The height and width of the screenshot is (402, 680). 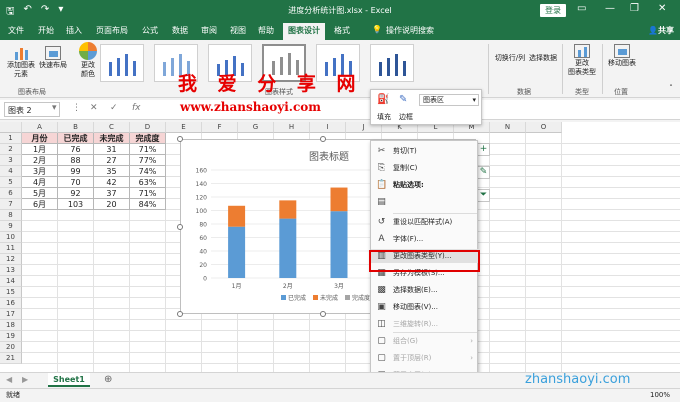 I want to click on tab-data: 数据, so click(x=180, y=30).